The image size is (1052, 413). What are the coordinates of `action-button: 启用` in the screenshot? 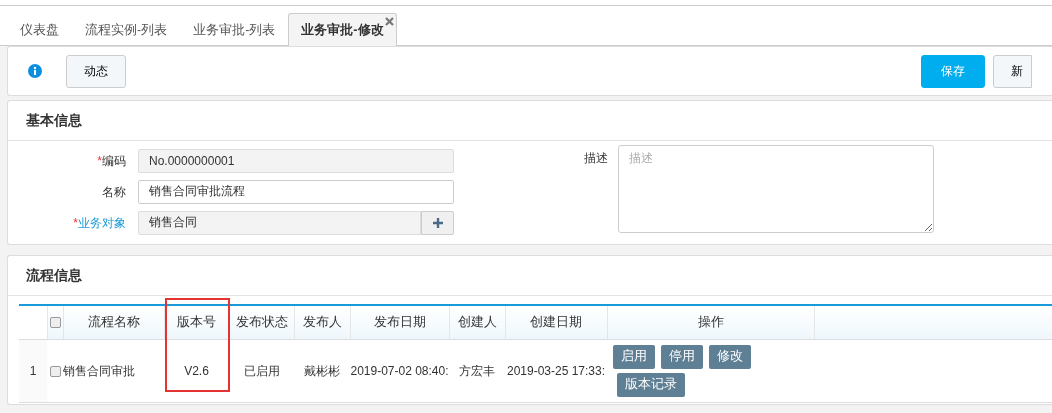 It's located at (634, 356).